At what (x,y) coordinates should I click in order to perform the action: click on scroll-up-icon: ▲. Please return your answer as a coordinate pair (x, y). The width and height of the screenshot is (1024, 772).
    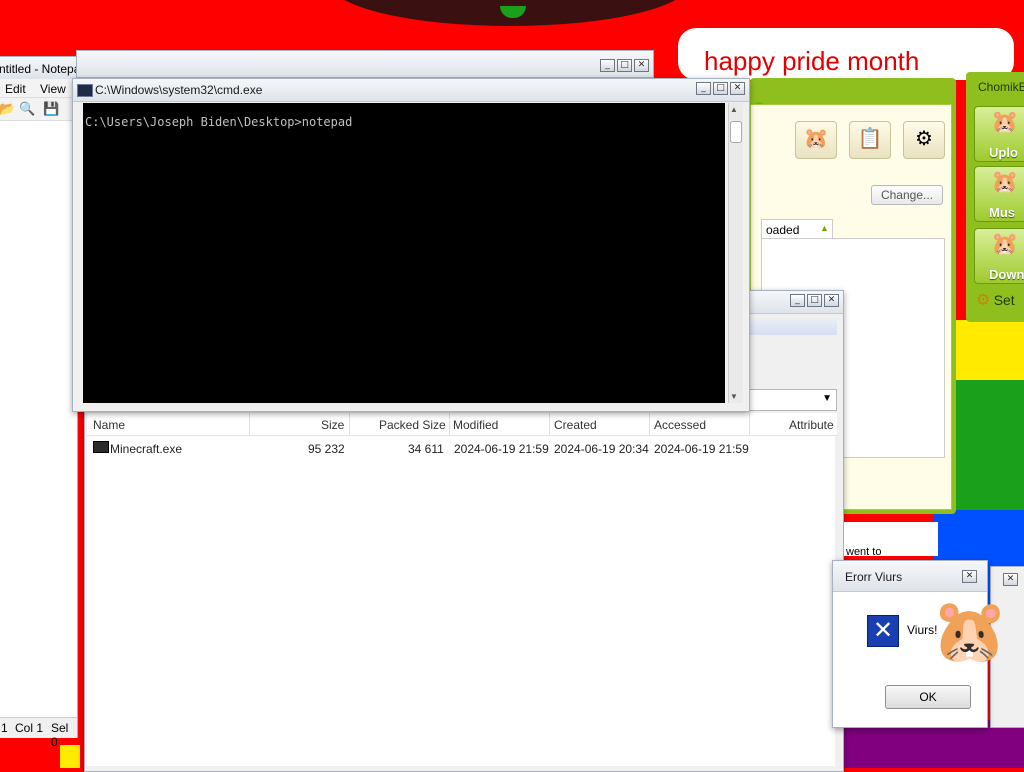
    Looking at the image, I should click on (734, 109).